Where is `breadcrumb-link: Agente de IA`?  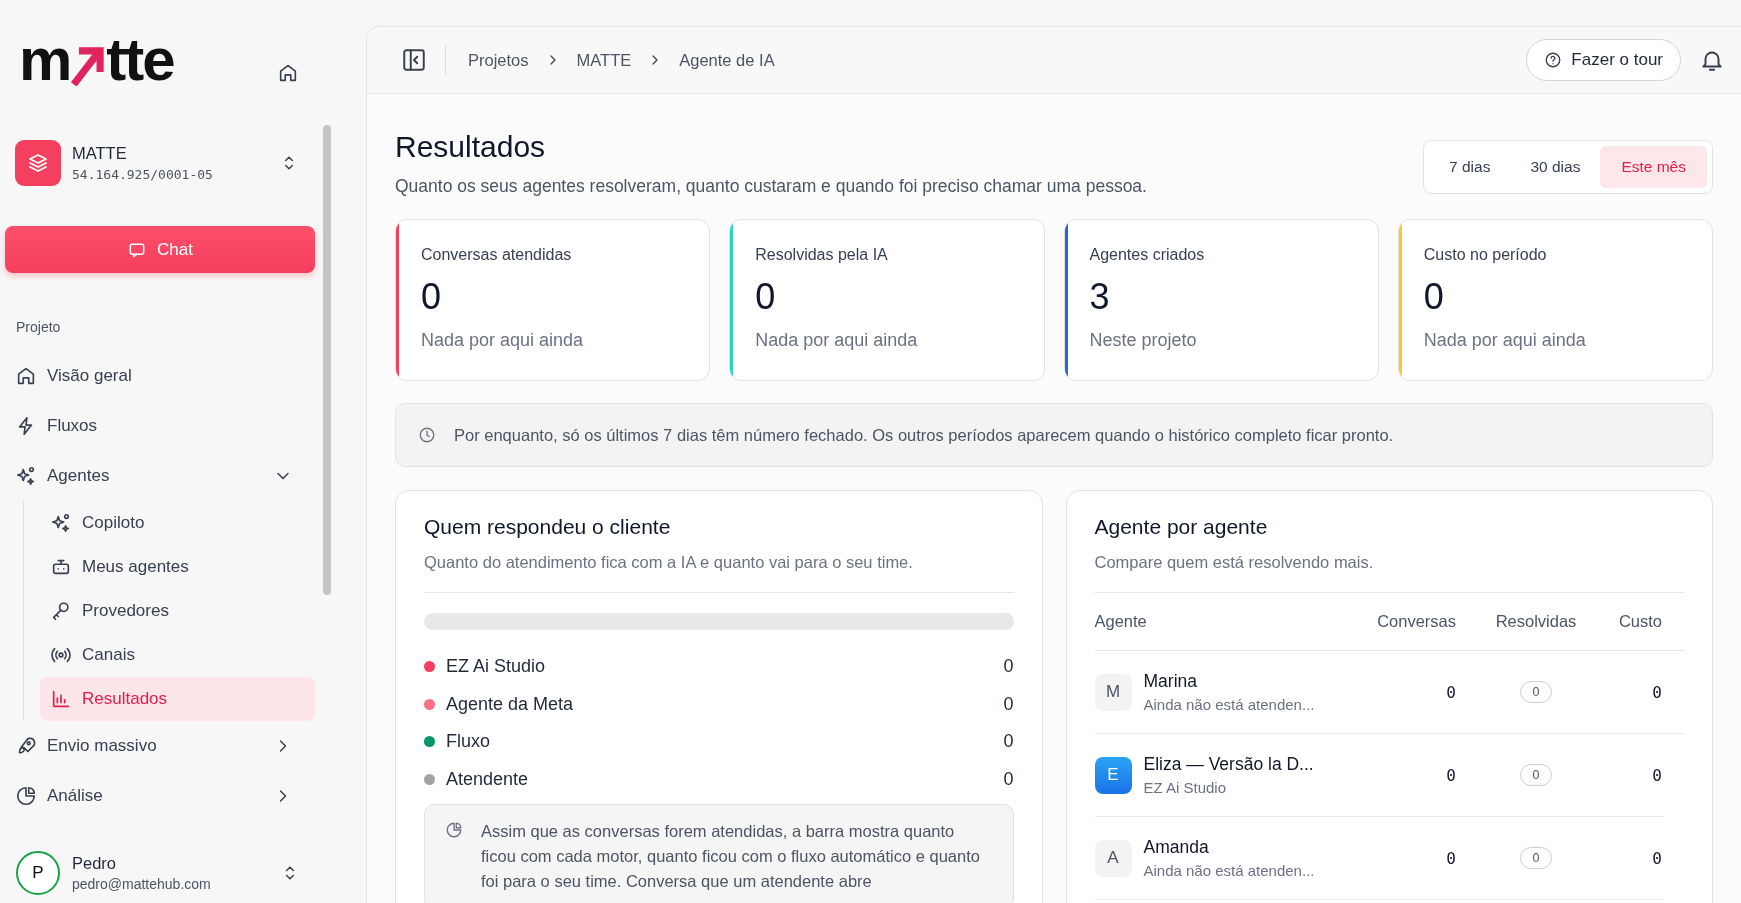
breadcrumb-link: Agente de IA is located at coordinates (727, 60).